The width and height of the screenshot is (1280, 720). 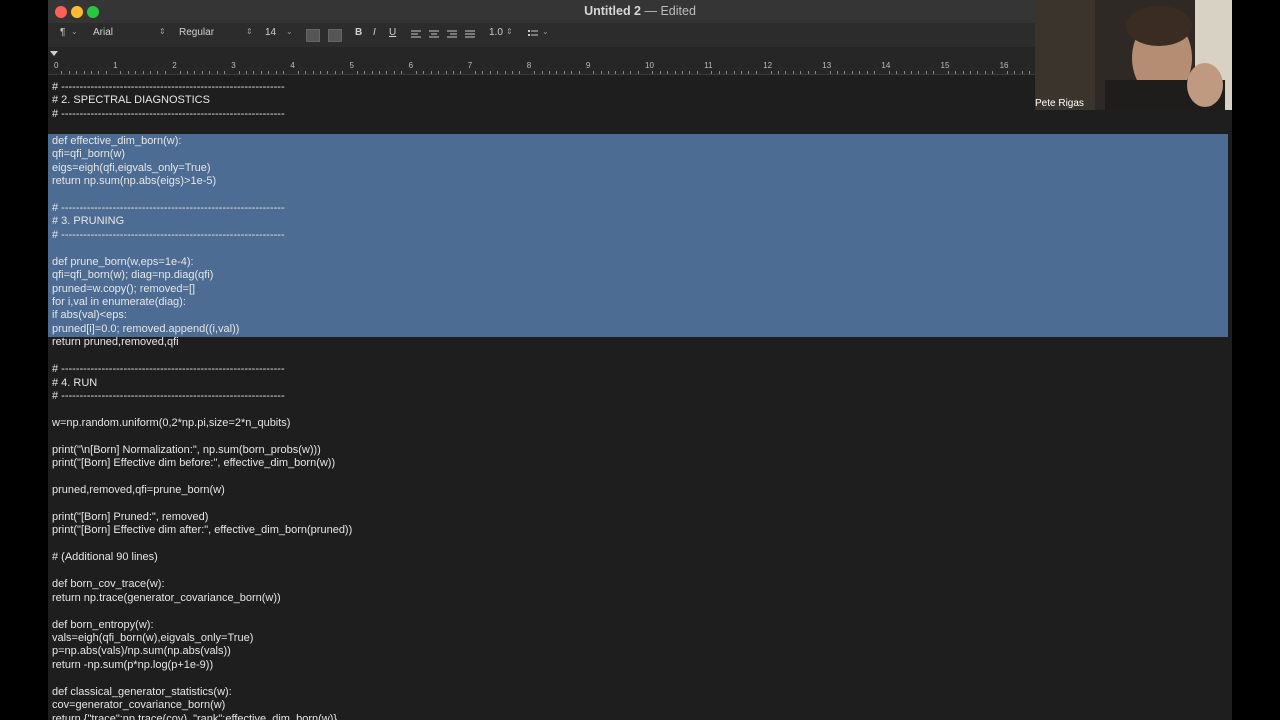 What do you see at coordinates (202, 329) in the screenshot?
I see `code-line: pruned[i]=0.0; removed.append((i,val))` at bounding box center [202, 329].